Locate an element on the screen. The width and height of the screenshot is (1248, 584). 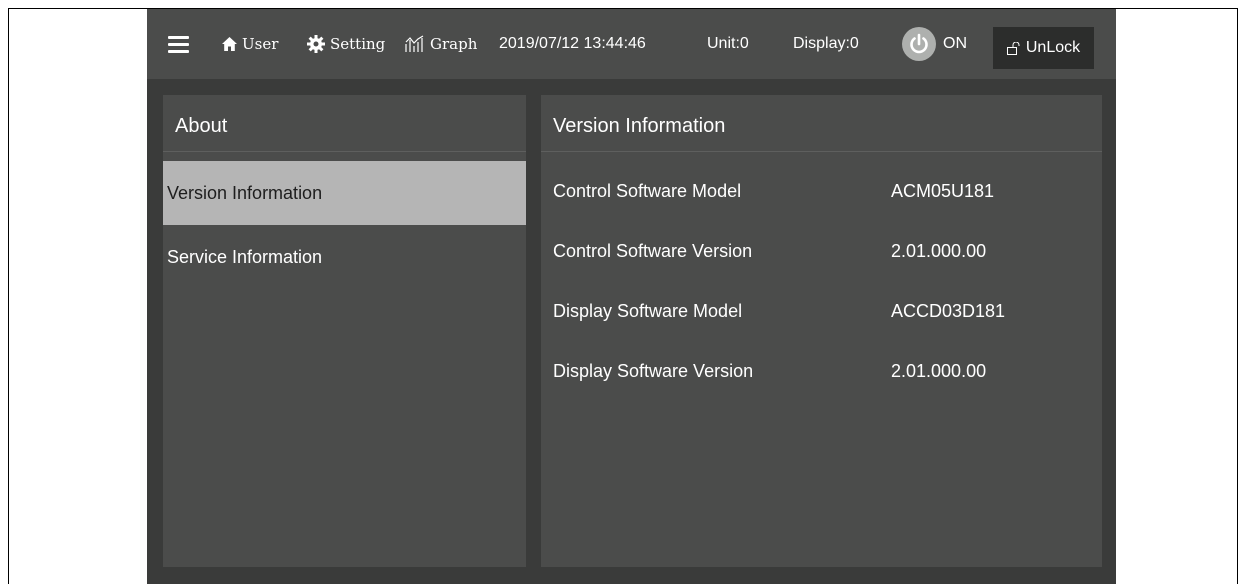
graph-button: Graph is located at coordinates (441, 44).